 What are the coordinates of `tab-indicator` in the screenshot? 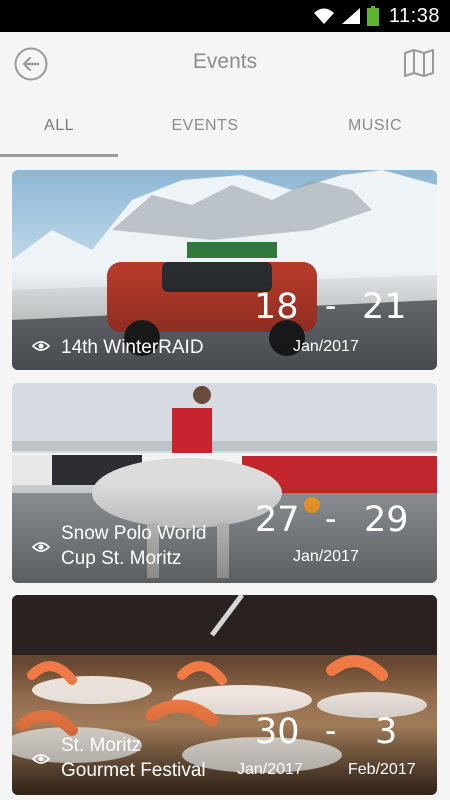 It's located at (59, 155).